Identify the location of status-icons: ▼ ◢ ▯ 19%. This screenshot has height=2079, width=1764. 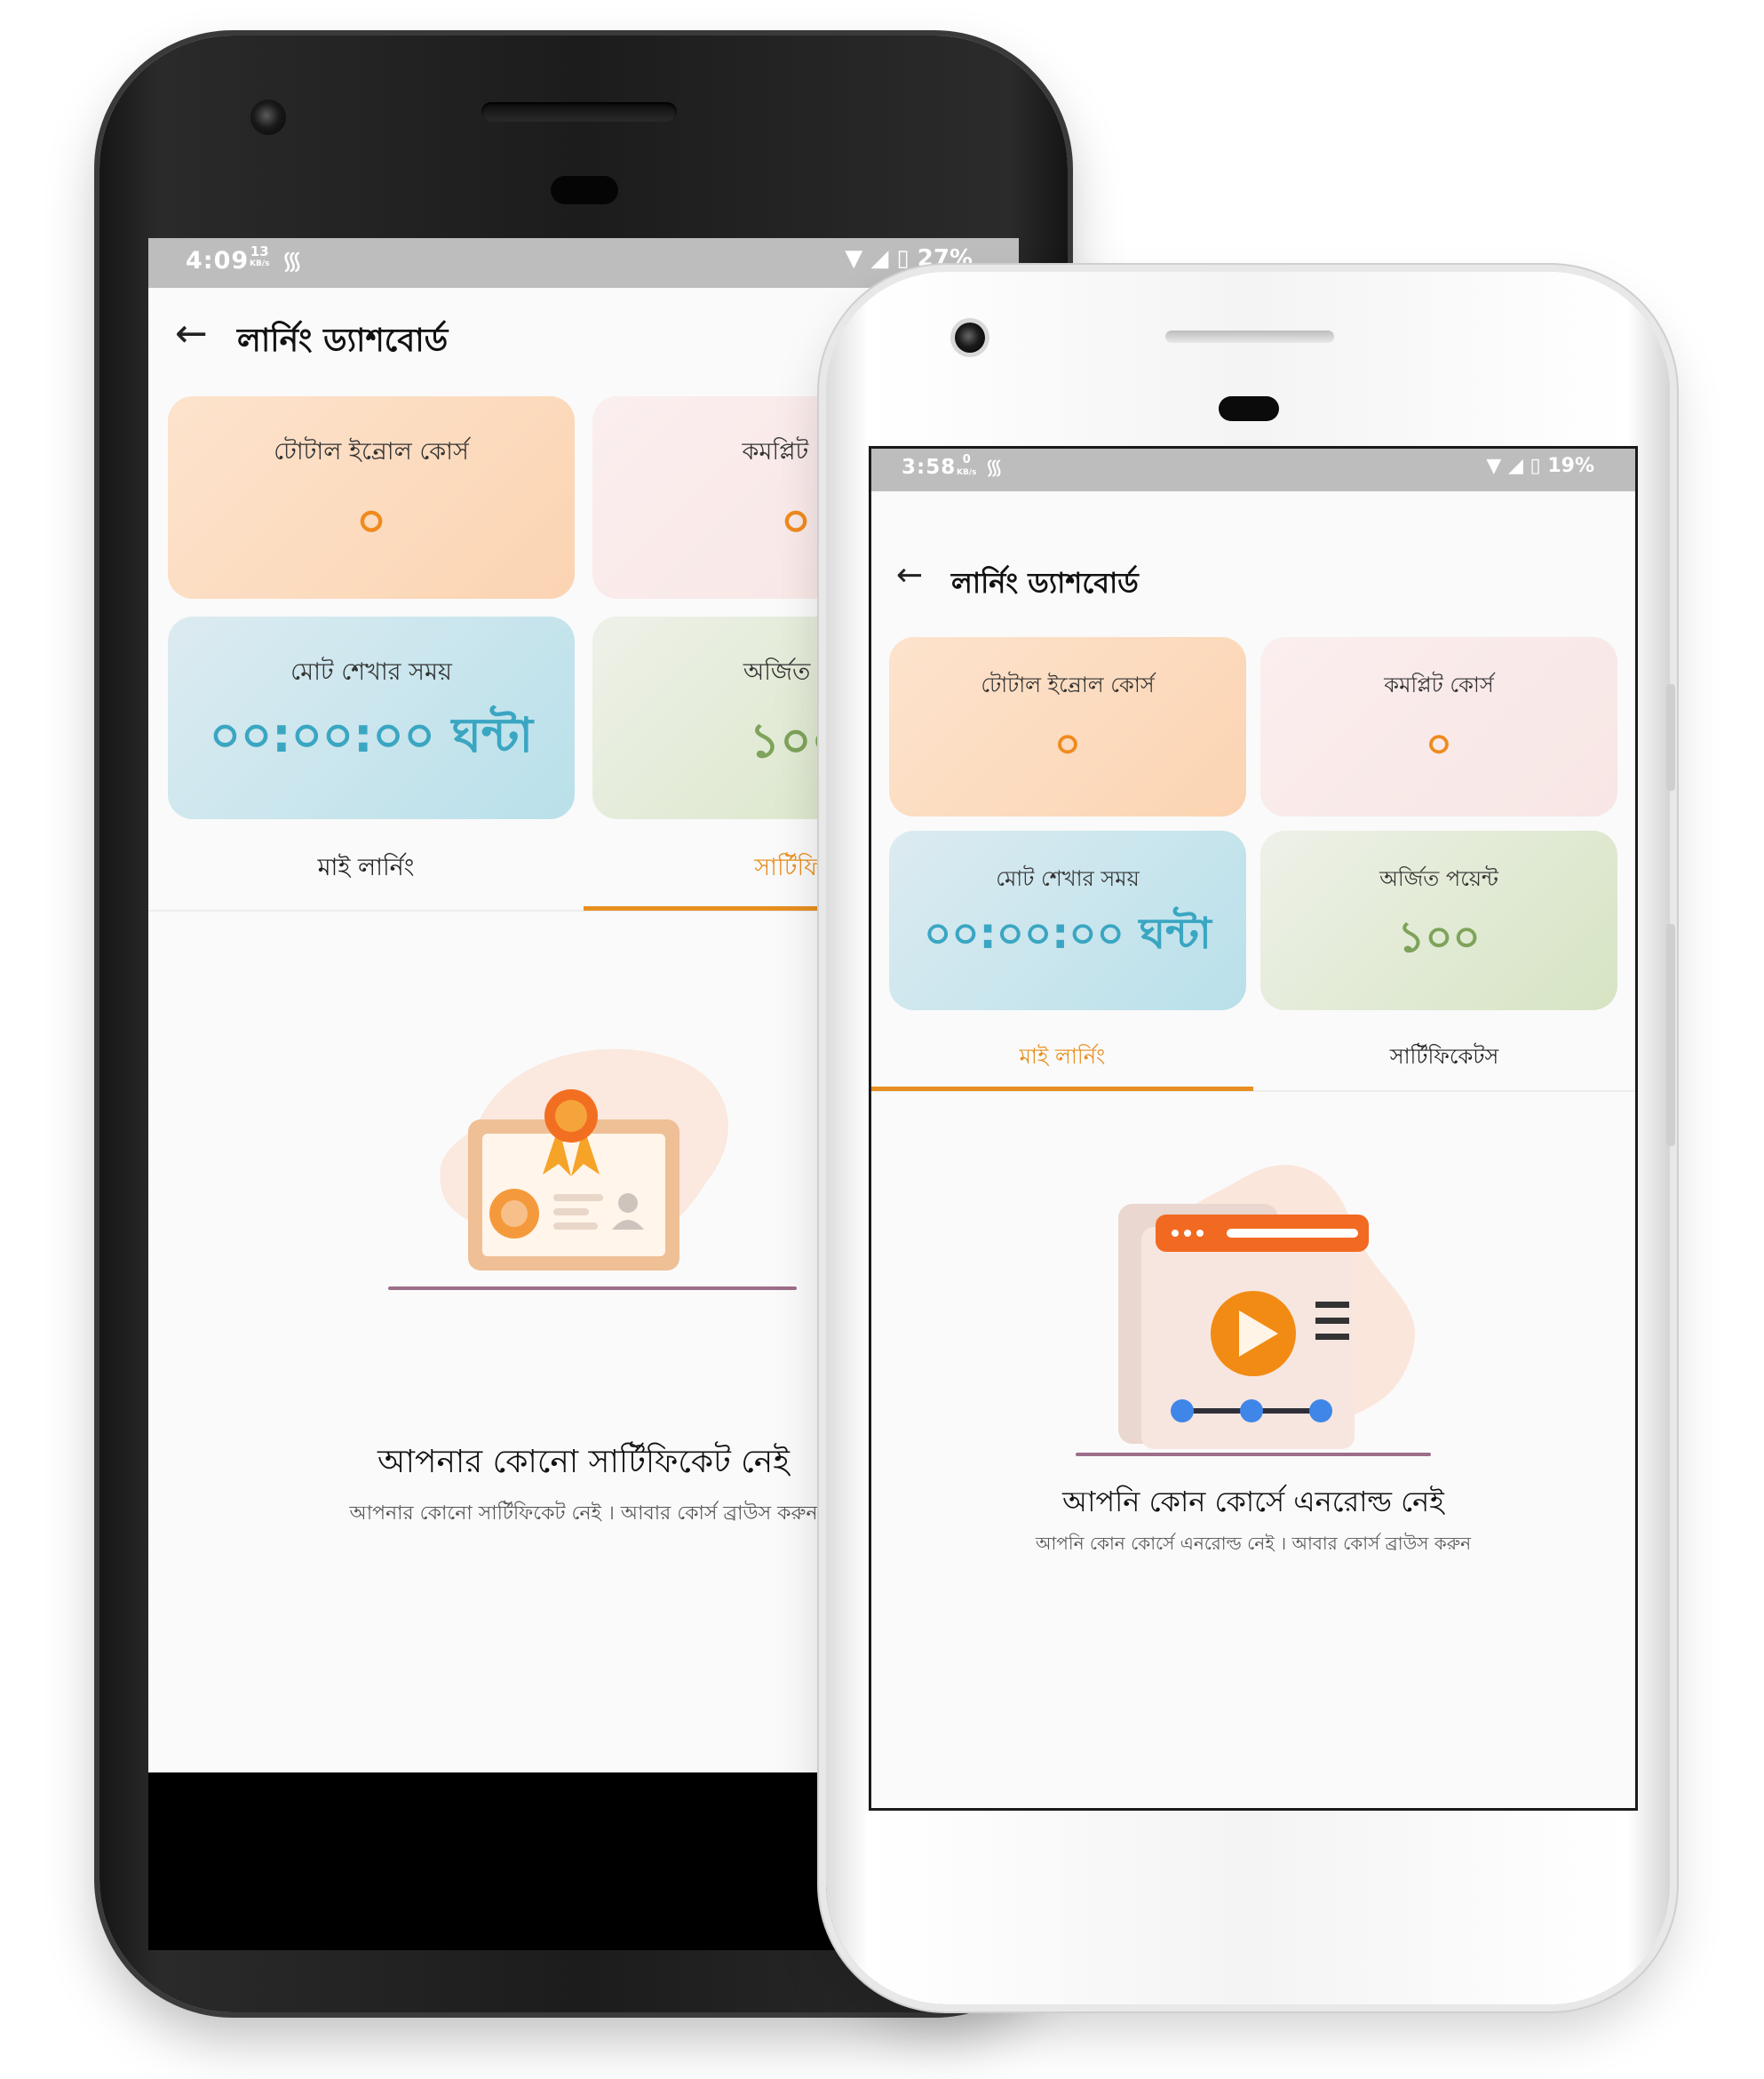
(1540, 466).